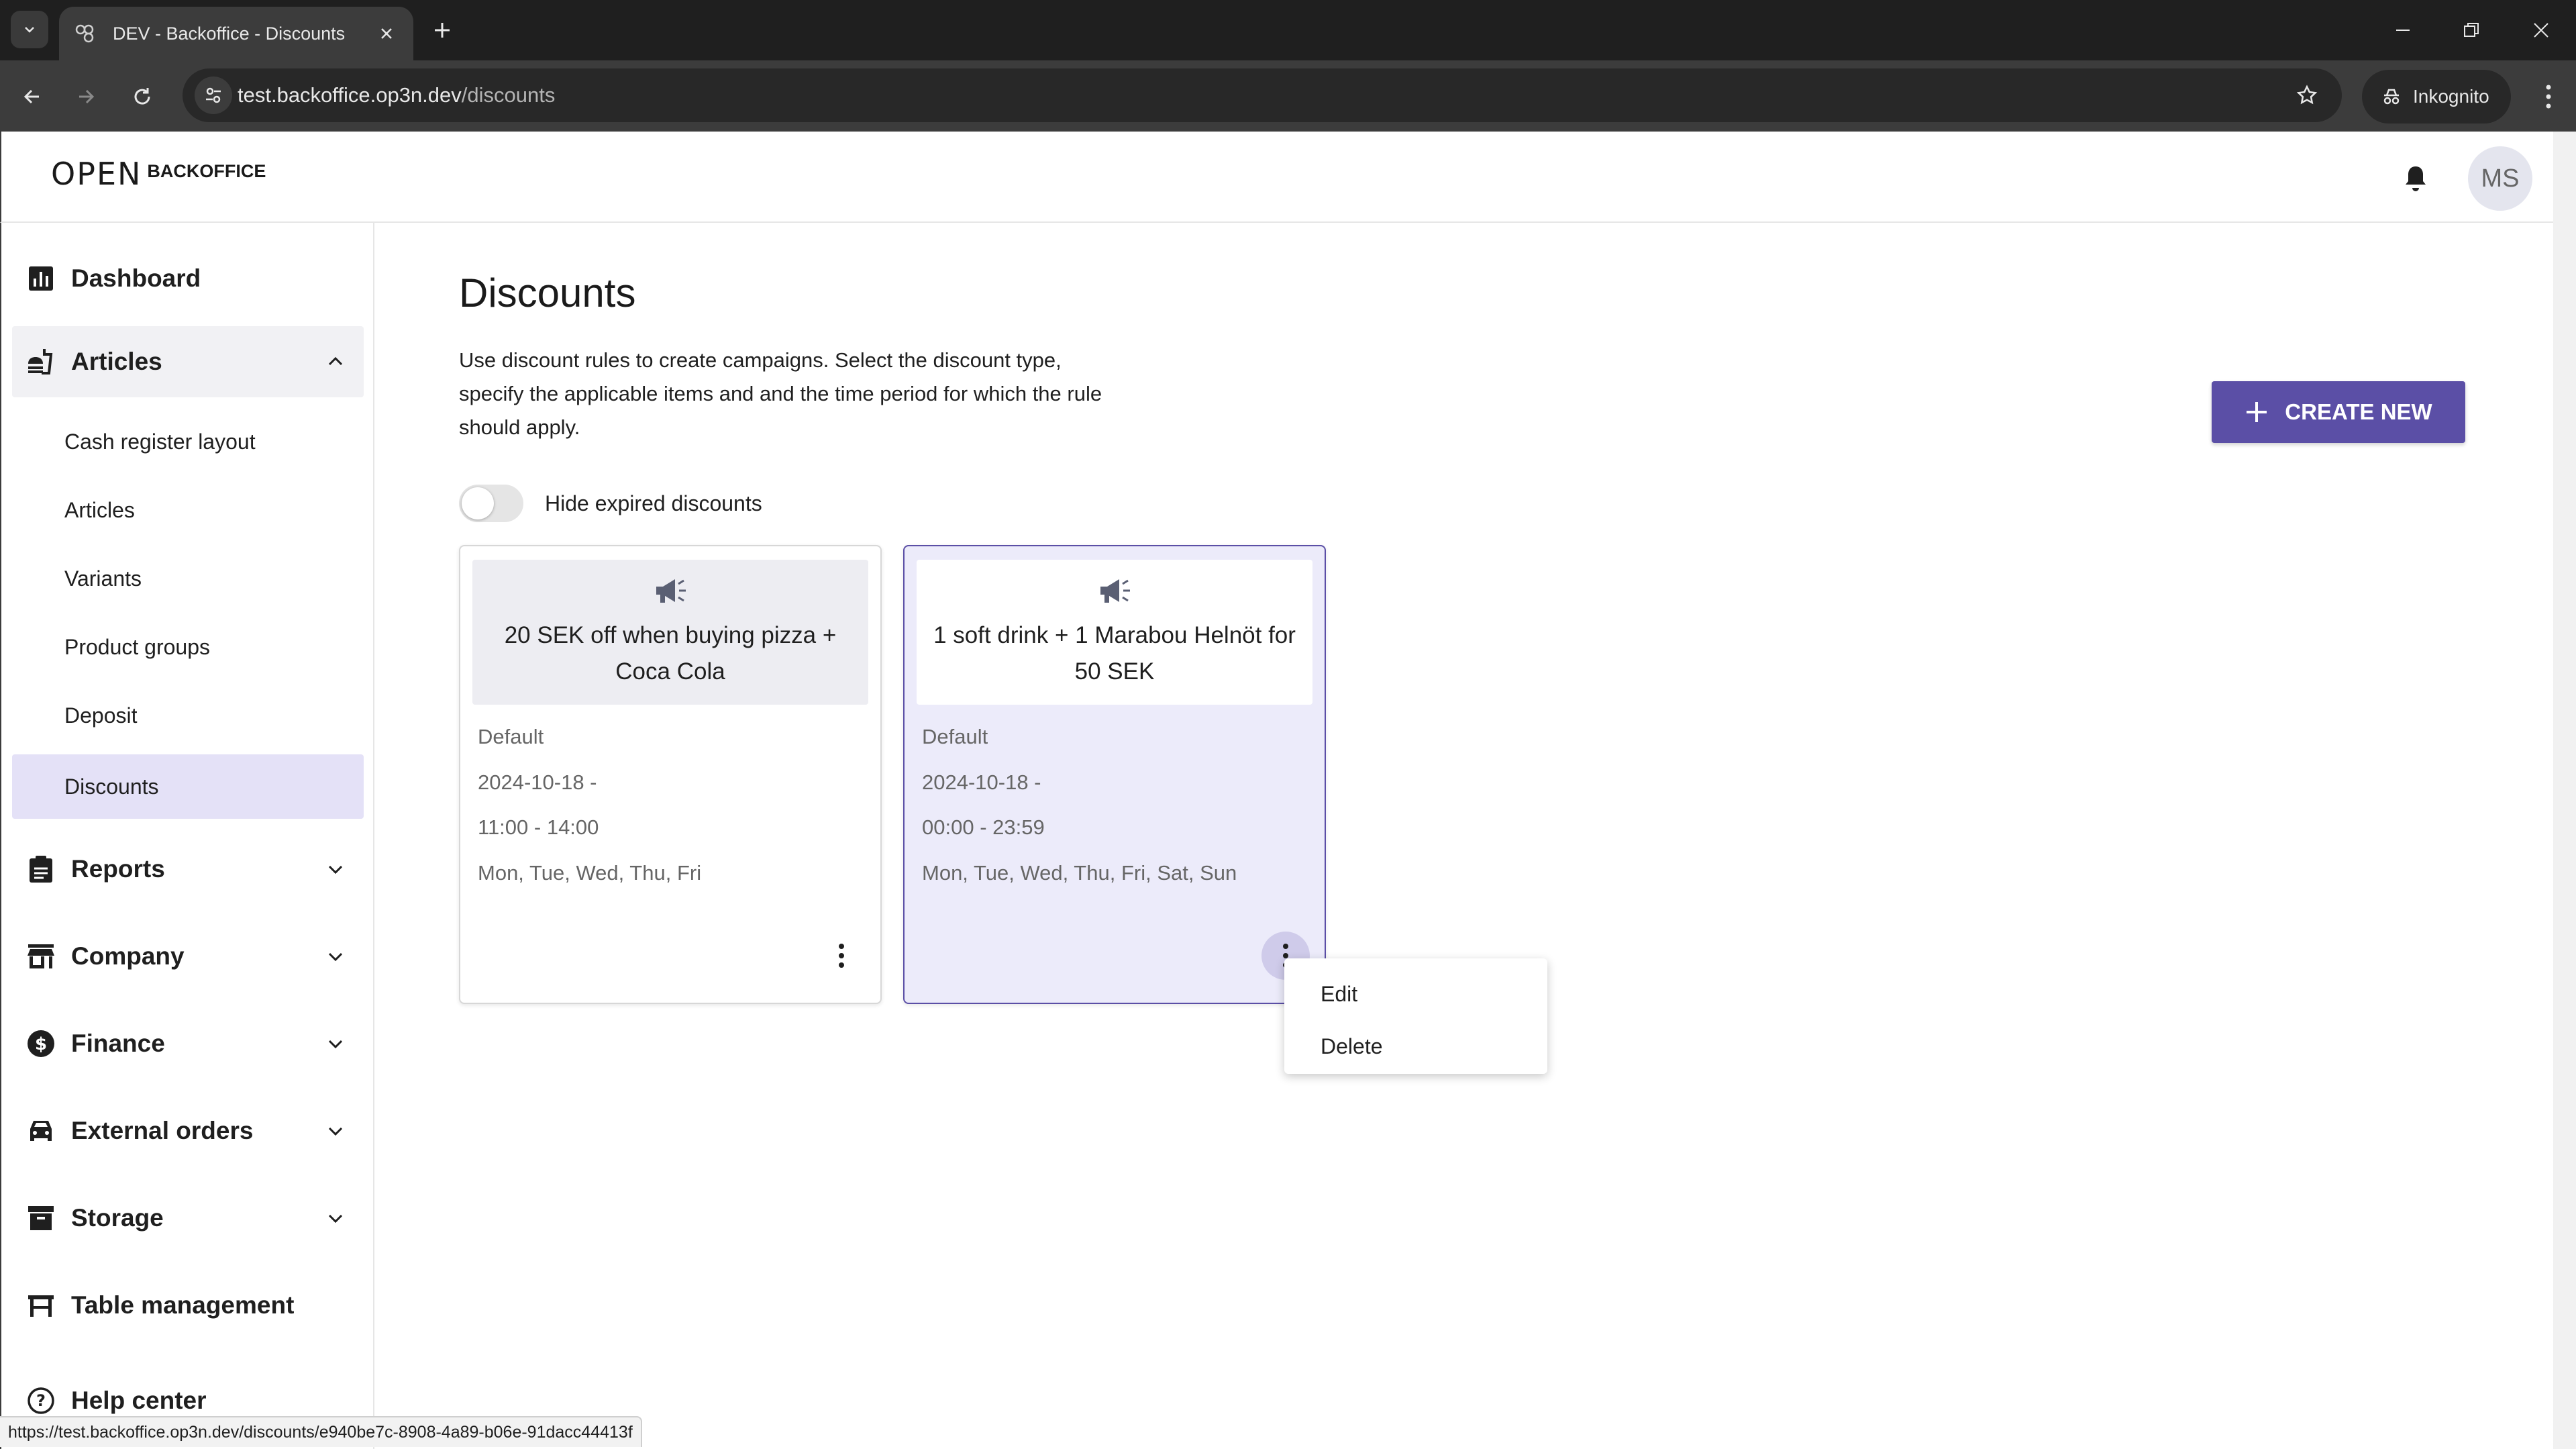  I want to click on plus-icon, so click(2257, 412).